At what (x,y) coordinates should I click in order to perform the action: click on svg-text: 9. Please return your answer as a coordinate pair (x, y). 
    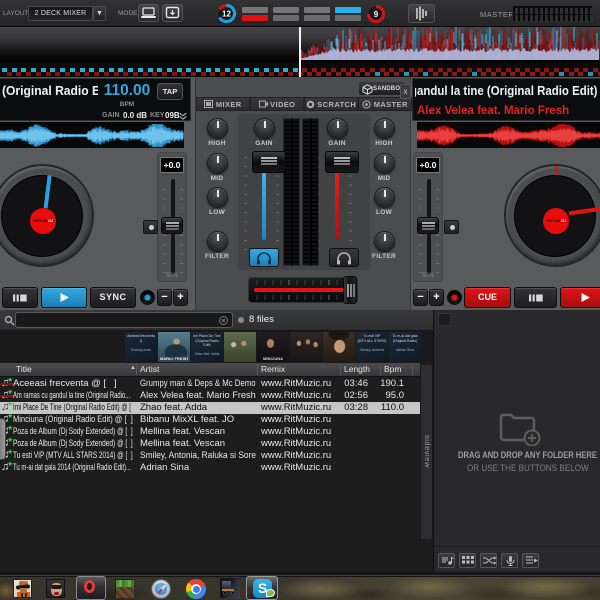
    Looking at the image, I should click on (376, 14).